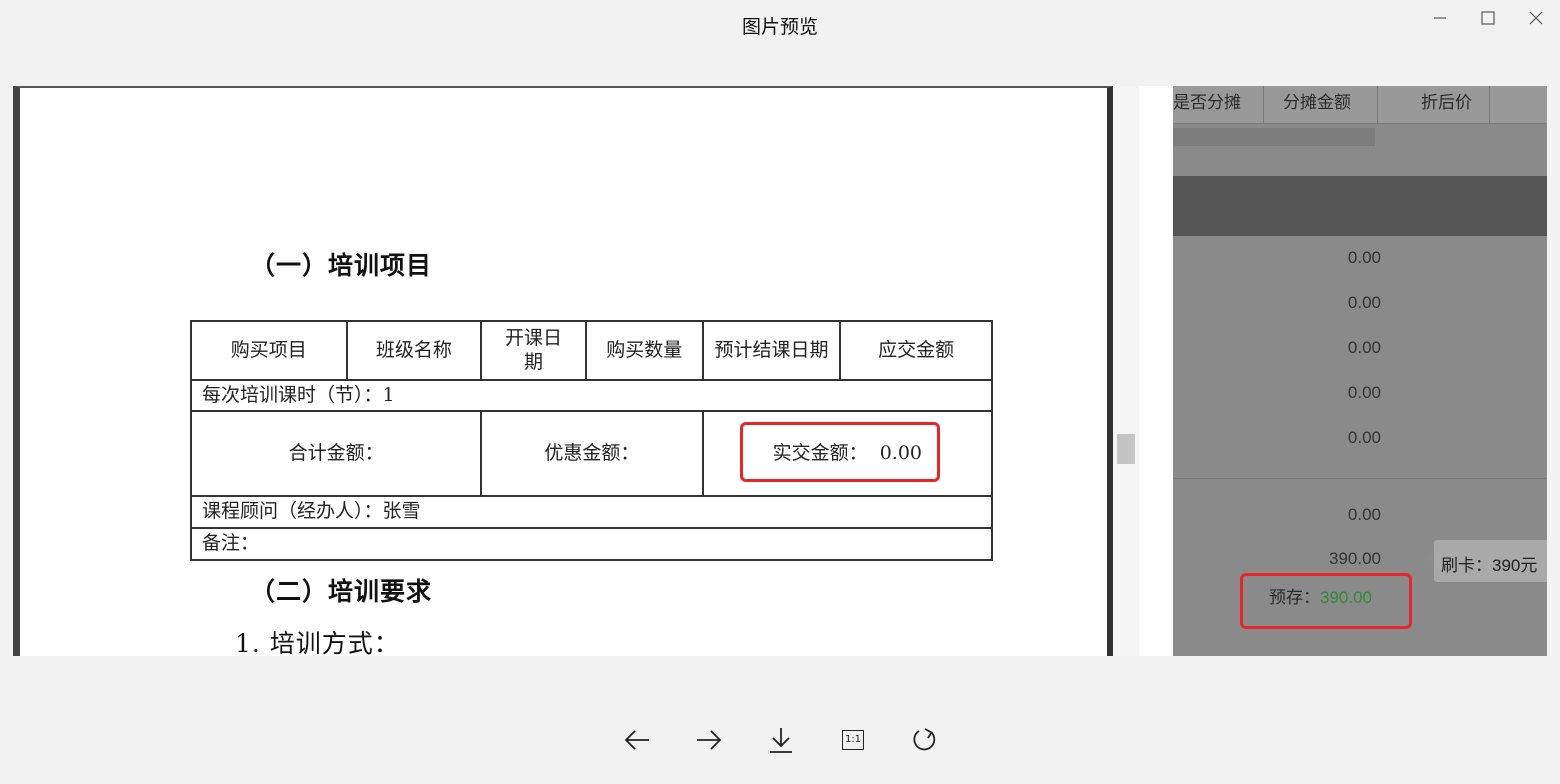 The image size is (1560, 784). Describe the element at coordinates (269, 350) in the screenshot. I see `header-cell: 购买项目` at that location.